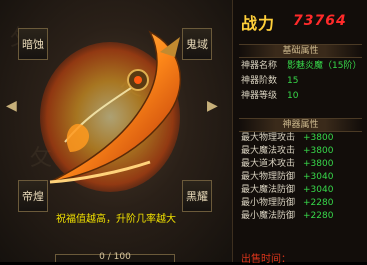 The height and width of the screenshot is (265, 367). I want to click on attr-row: 最小物理防御 +2280, so click(287, 203).